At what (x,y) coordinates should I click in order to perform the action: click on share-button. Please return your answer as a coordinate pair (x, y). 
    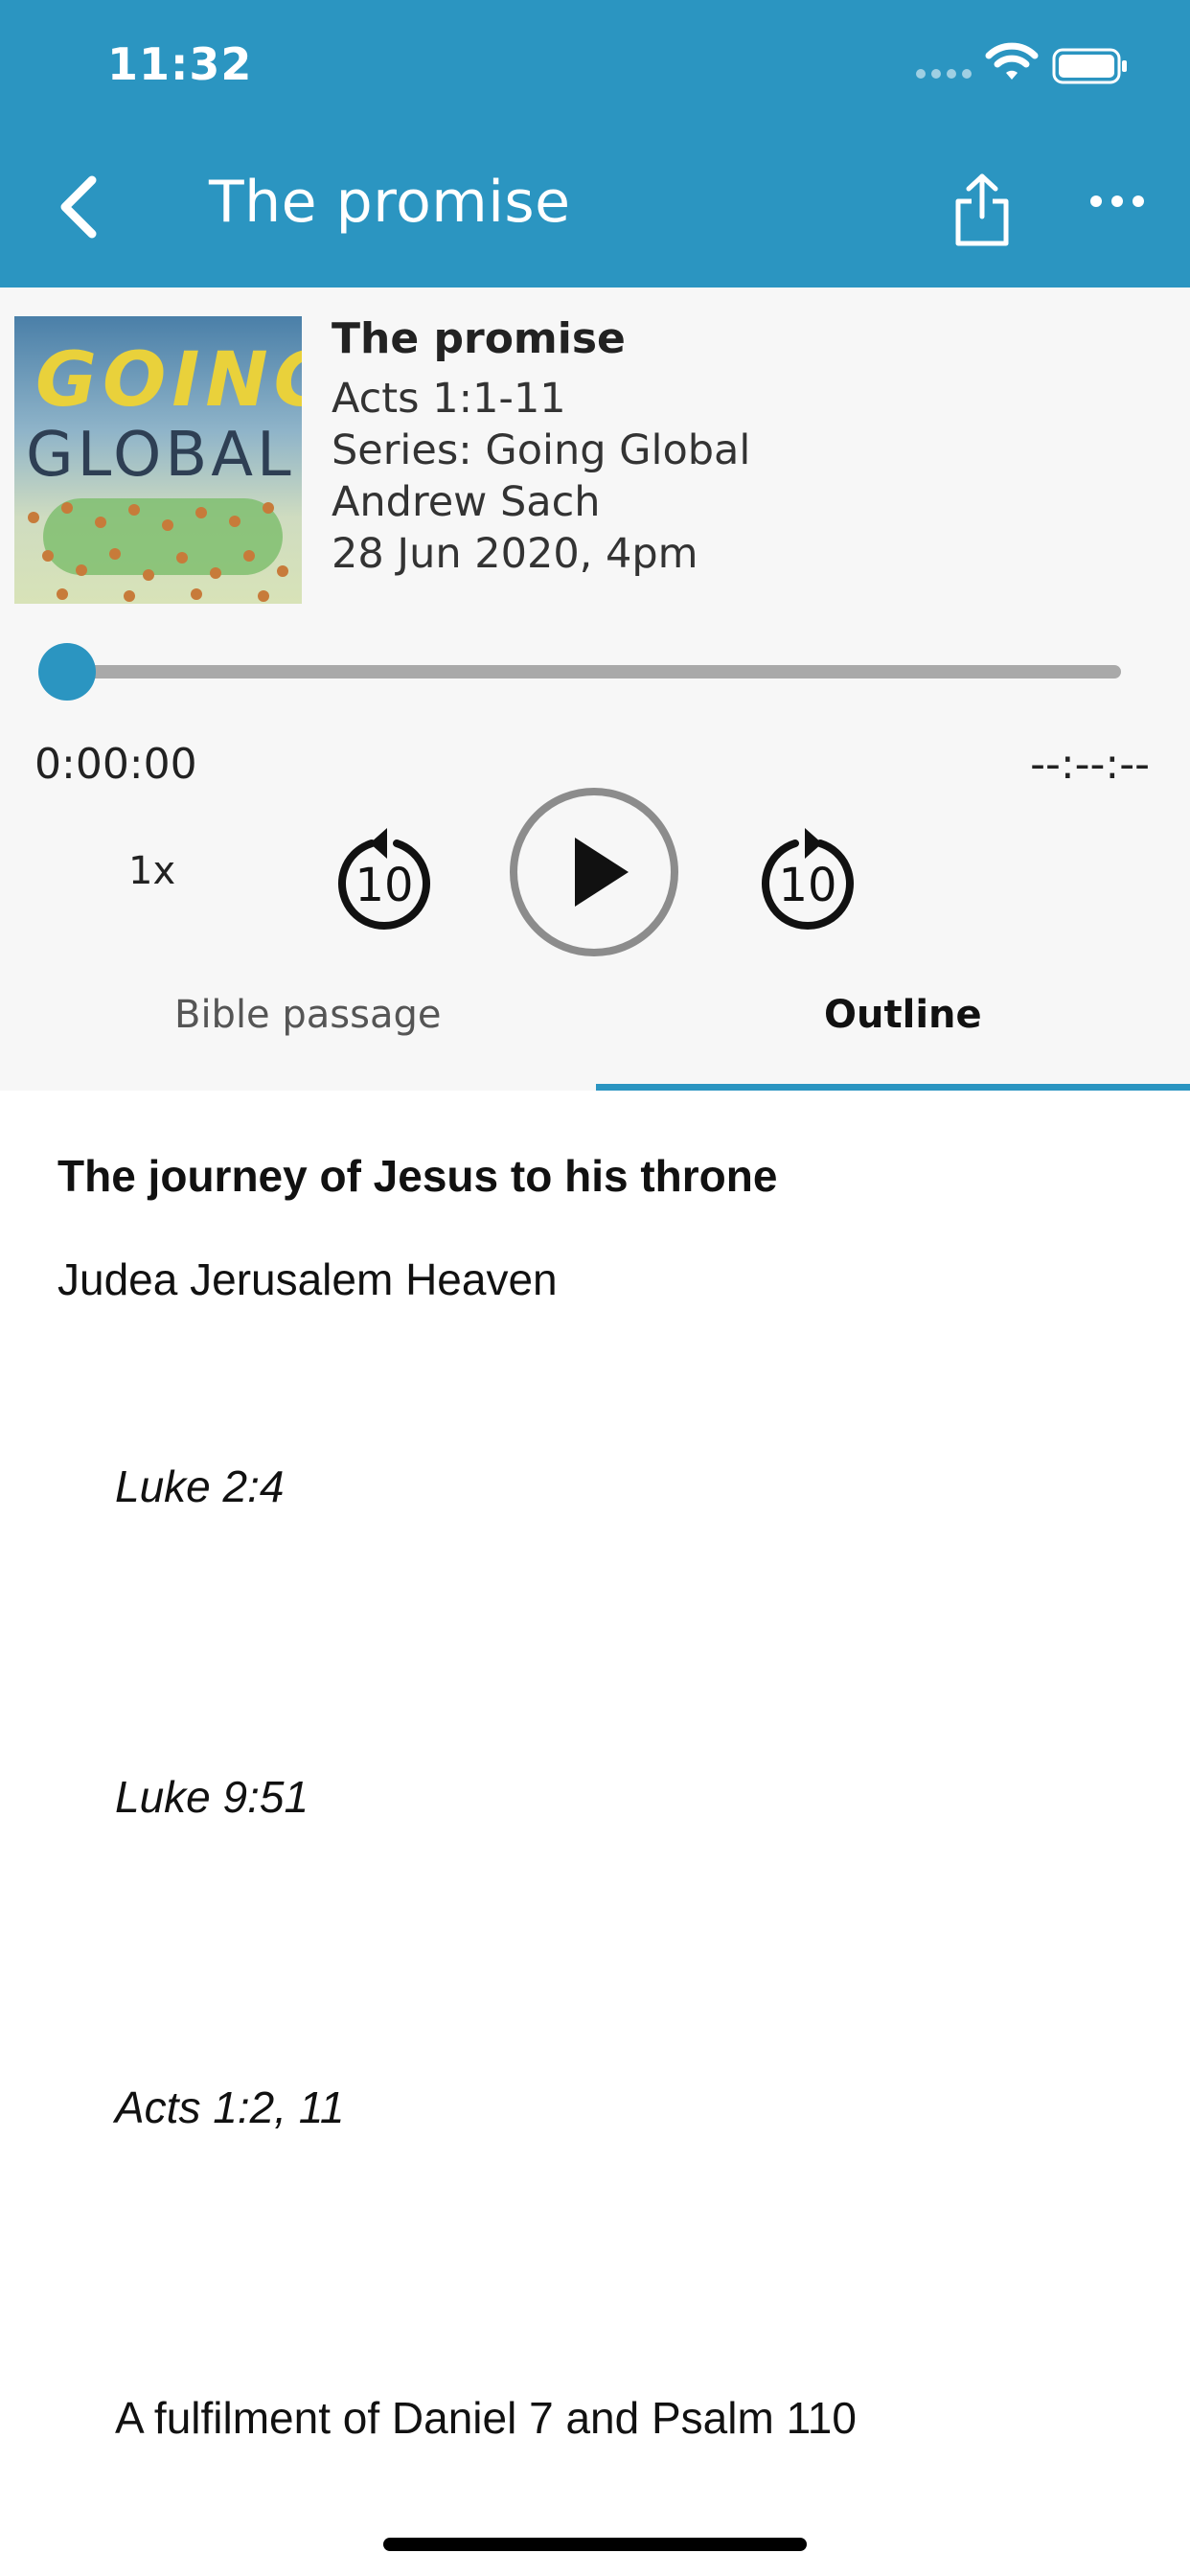
    Looking at the image, I should click on (982, 210).